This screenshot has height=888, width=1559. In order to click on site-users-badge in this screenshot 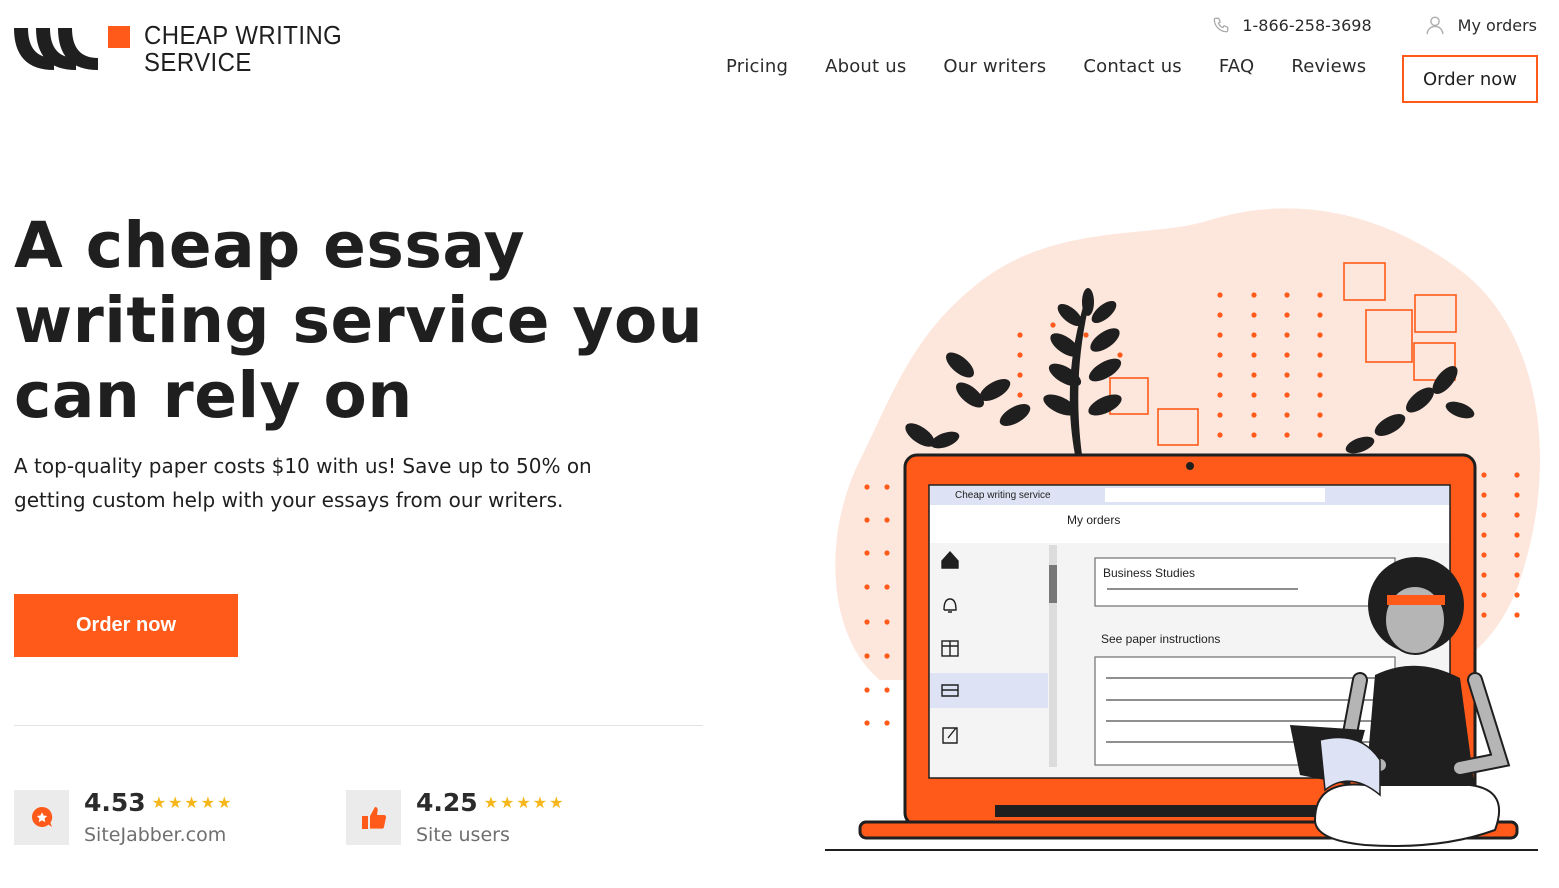, I will do `click(373, 817)`.